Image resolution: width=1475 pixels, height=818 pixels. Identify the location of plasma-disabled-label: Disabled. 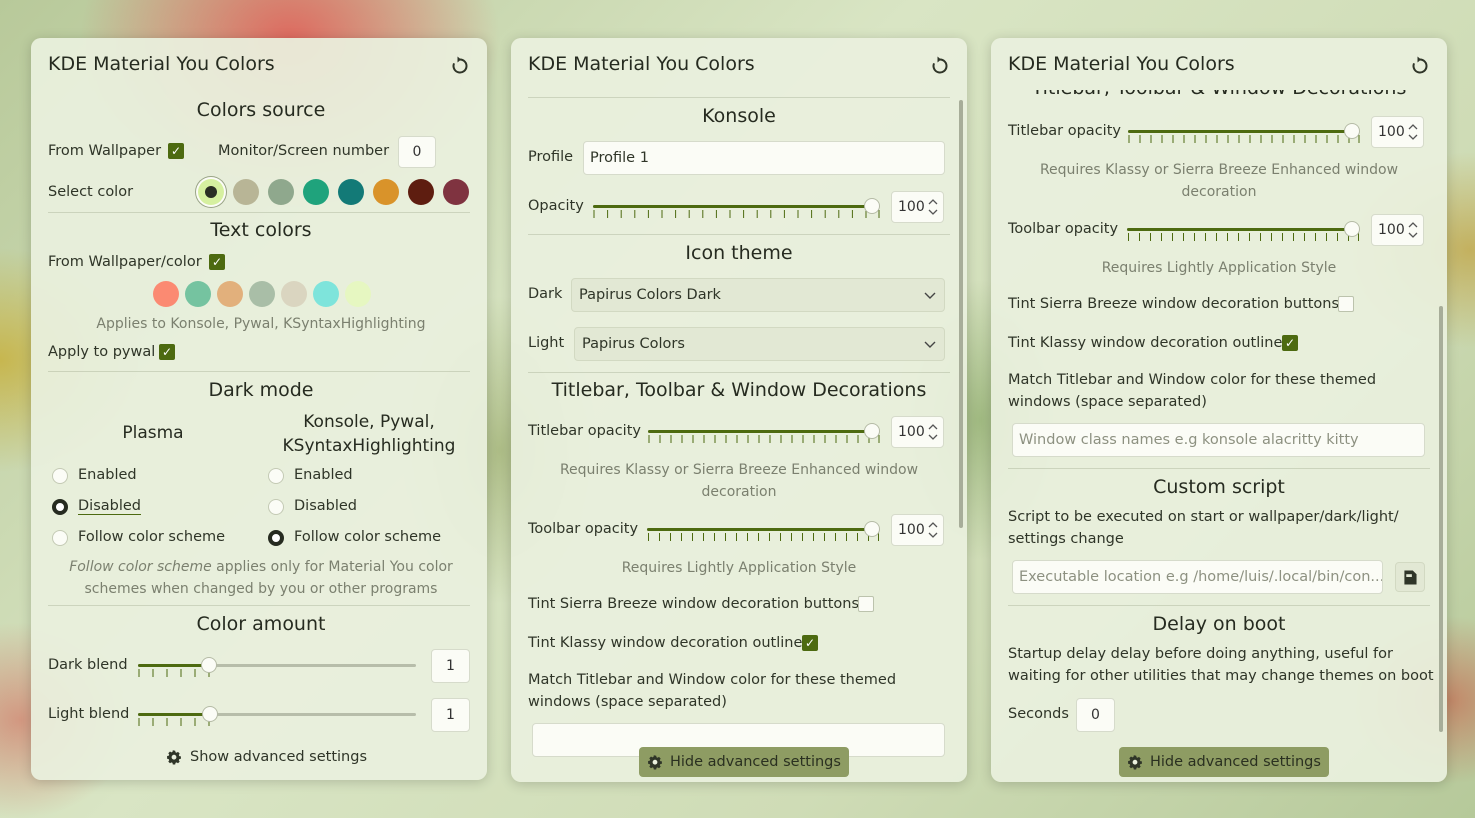
(109, 506).